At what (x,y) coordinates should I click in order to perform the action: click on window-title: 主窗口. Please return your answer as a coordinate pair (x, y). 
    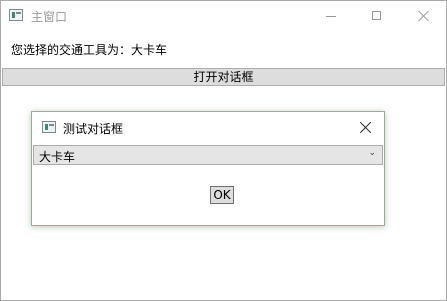
    Looking at the image, I should click on (49, 17).